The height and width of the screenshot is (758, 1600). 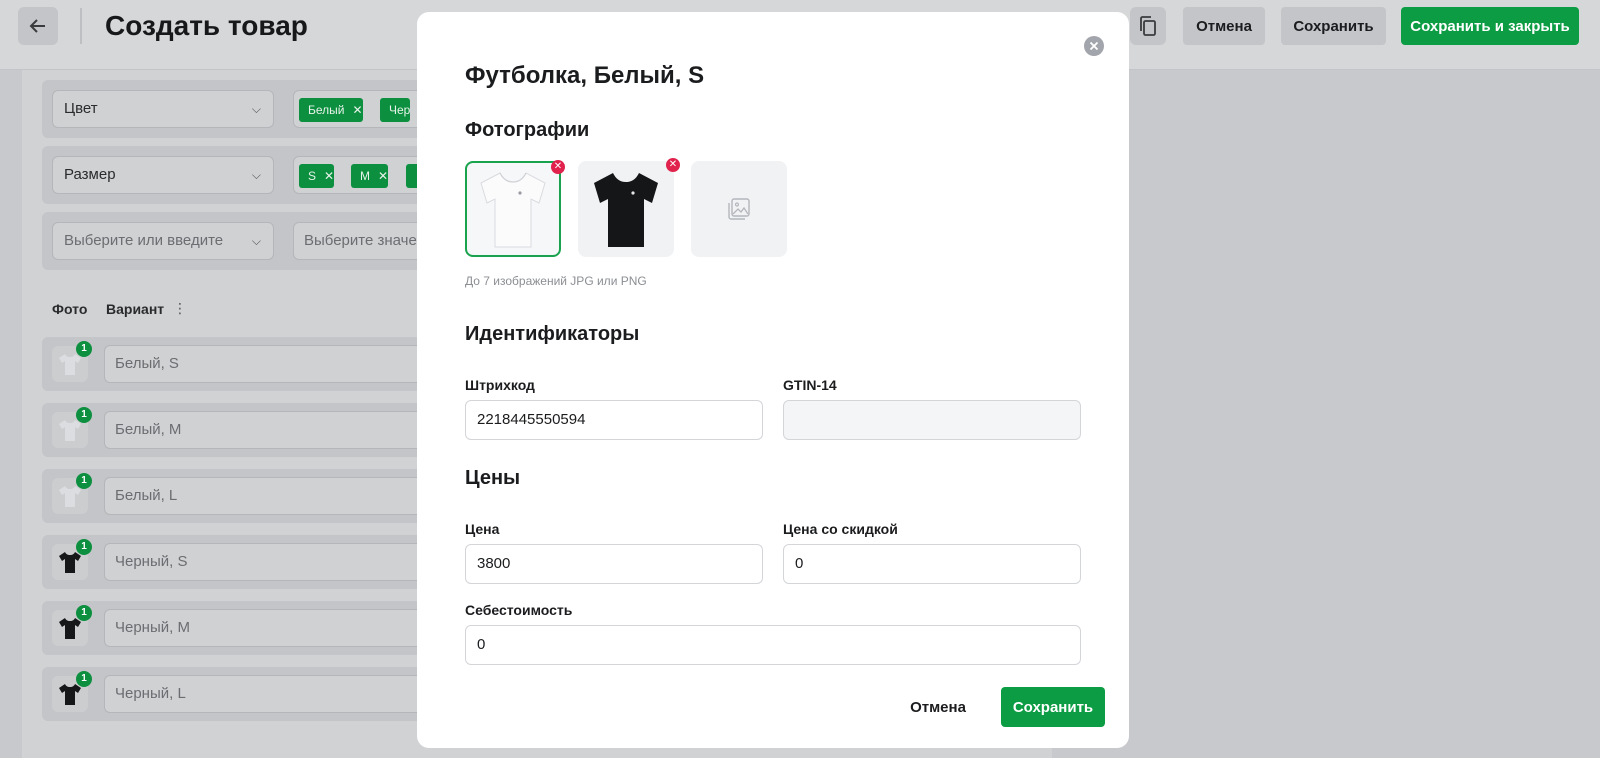 What do you see at coordinates (552, 334) in the screenshot?
I see `section-title-identifiers: Идентификаторы` at bounding box center [552, 334].